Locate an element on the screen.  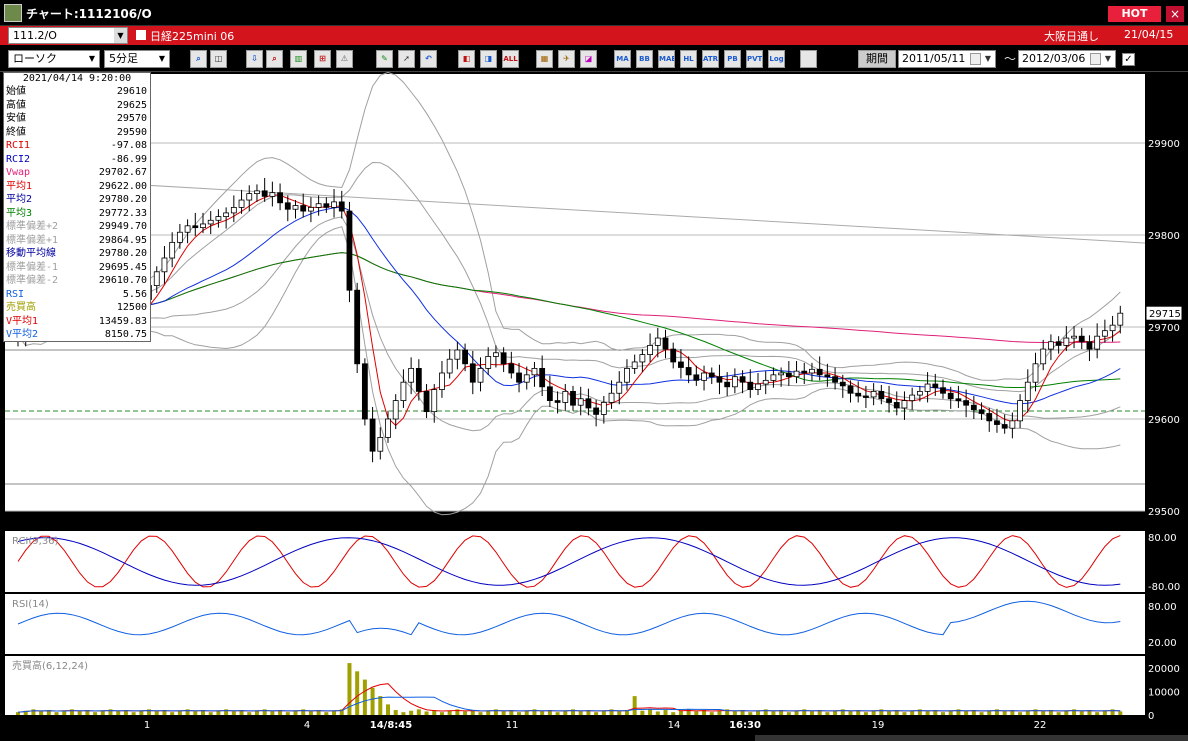
bb-button: BB is located at coordinates (644, 59).